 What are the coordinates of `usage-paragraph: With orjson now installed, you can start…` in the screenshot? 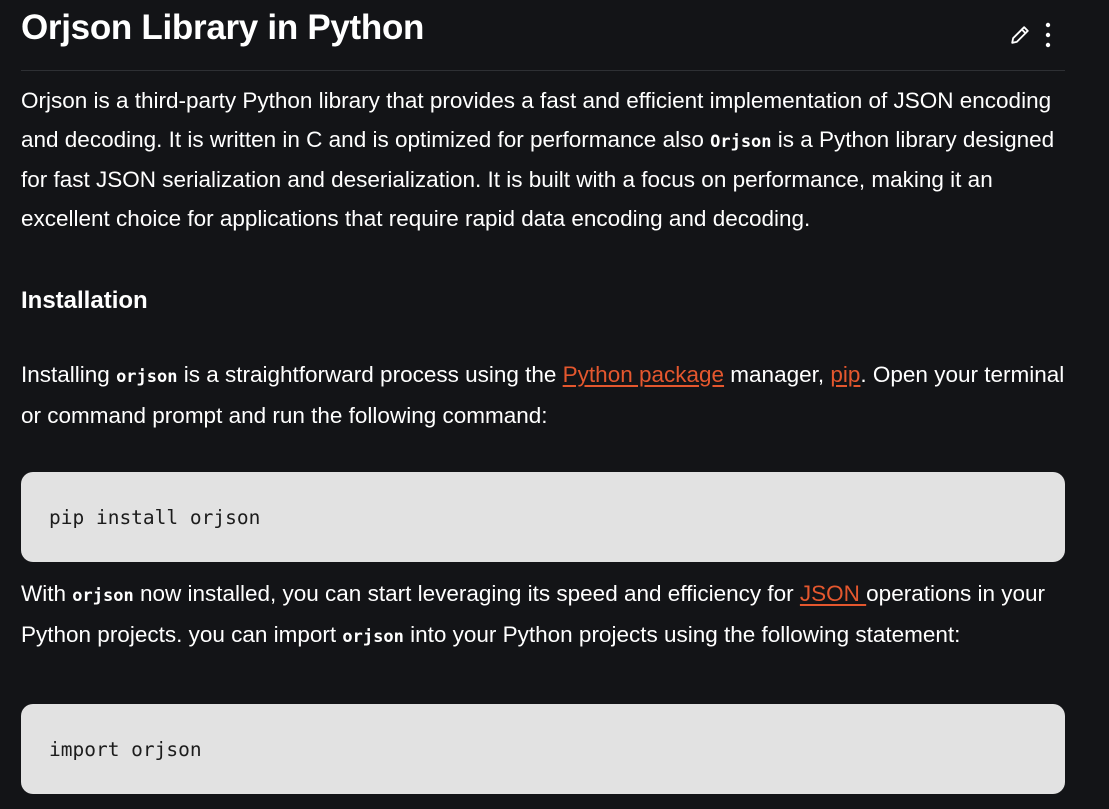 It's located at (543, 615).